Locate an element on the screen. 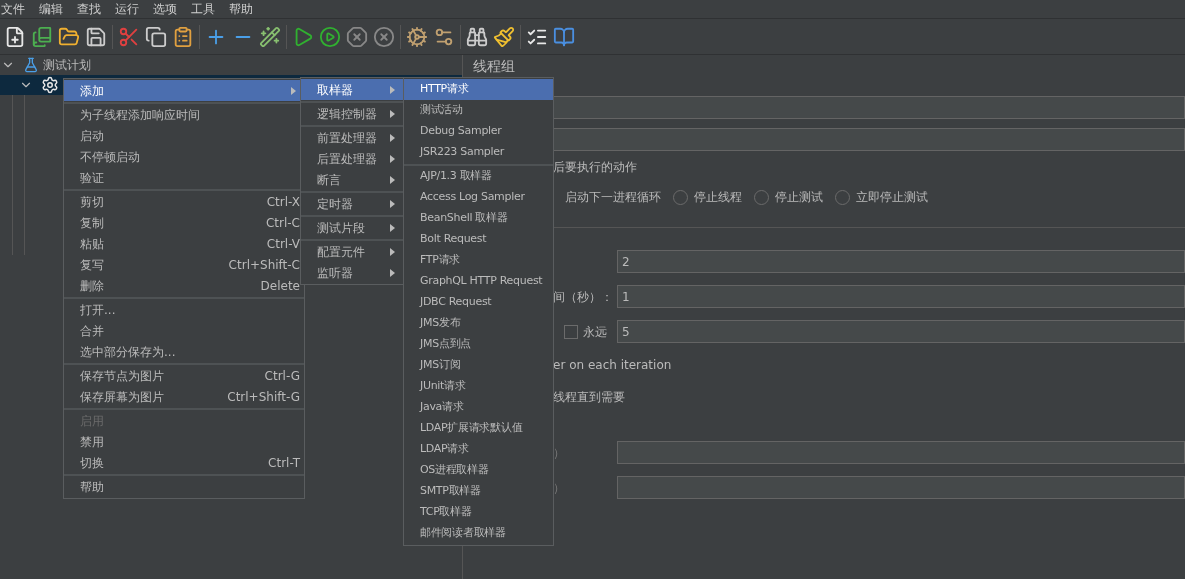  radio-label: 立即停止测试 is located at coordinates (892, 197).